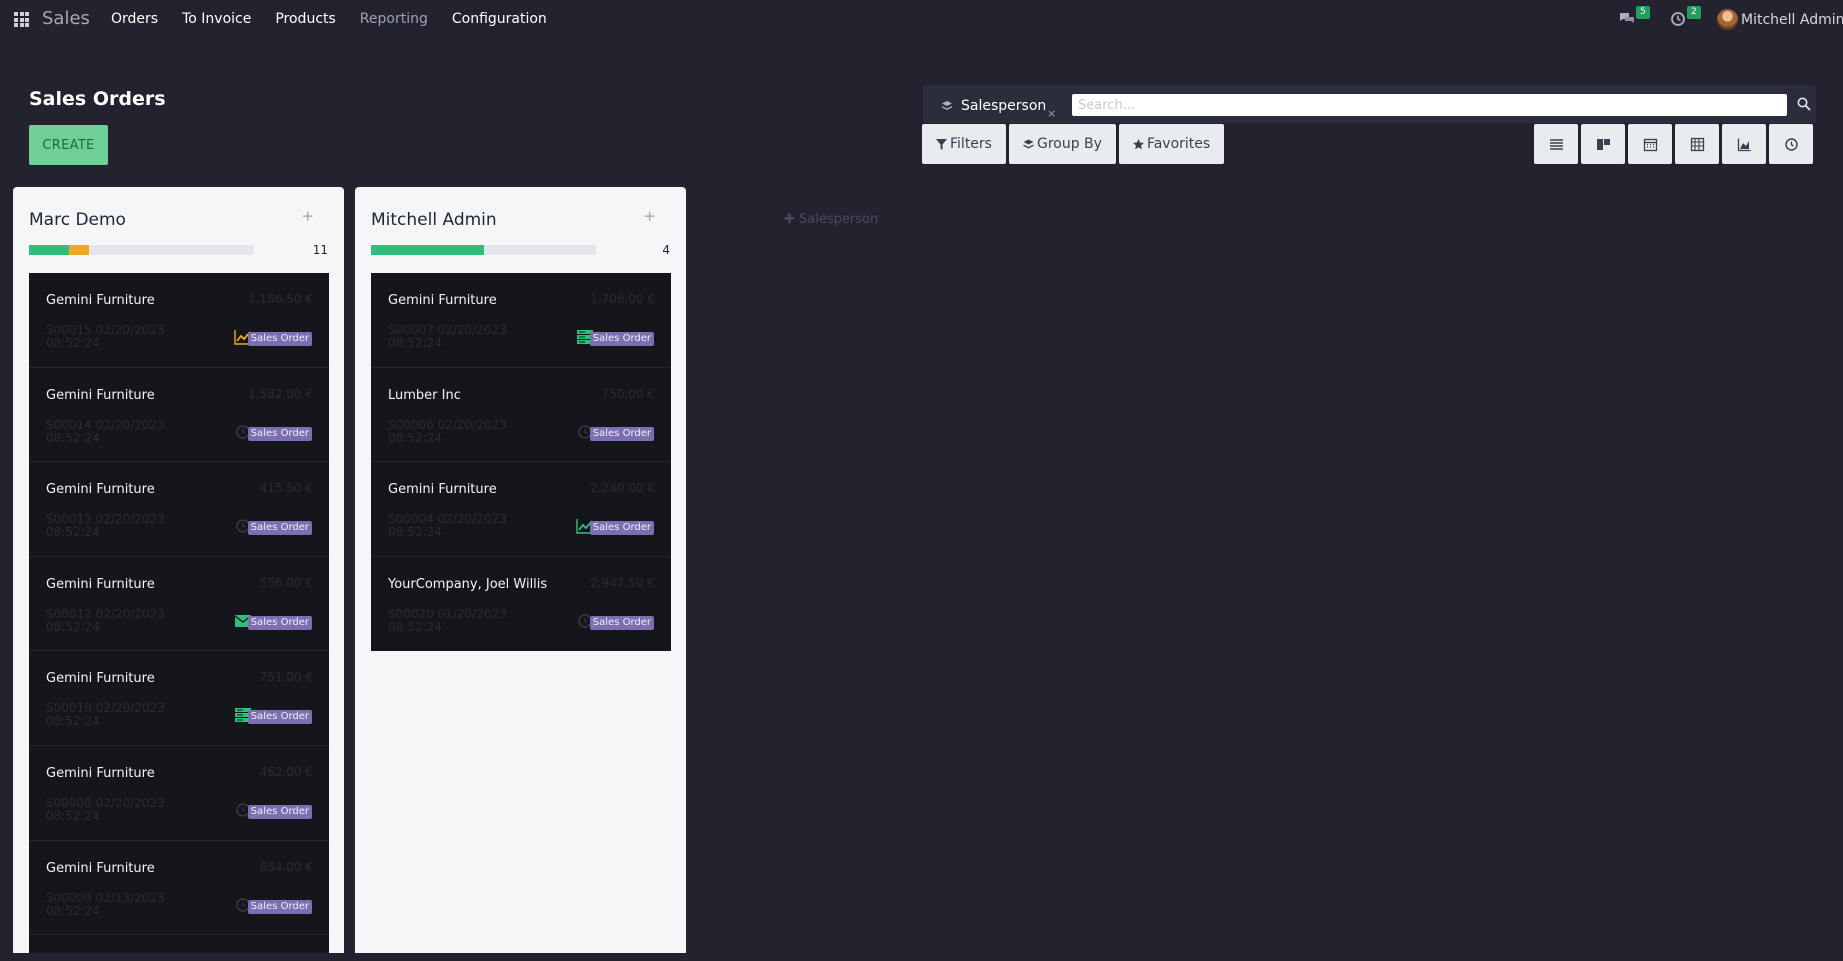 Image resolution: width=1843 pixels, height=961 pixels. What do you see at coordinates (305, 19) in the screenshot?
I see `menu-products: Products` at bounding box center [305, 19].